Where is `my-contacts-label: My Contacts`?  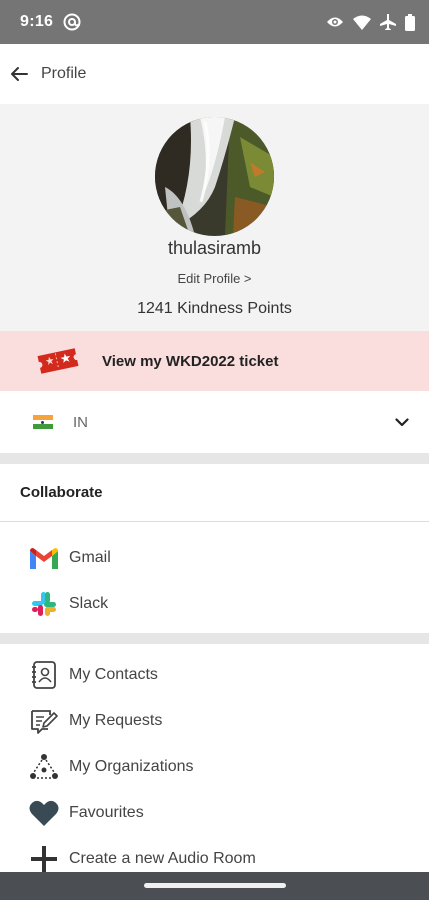 my-contacts-label: My Contacts is located at coordinates (113, 674).